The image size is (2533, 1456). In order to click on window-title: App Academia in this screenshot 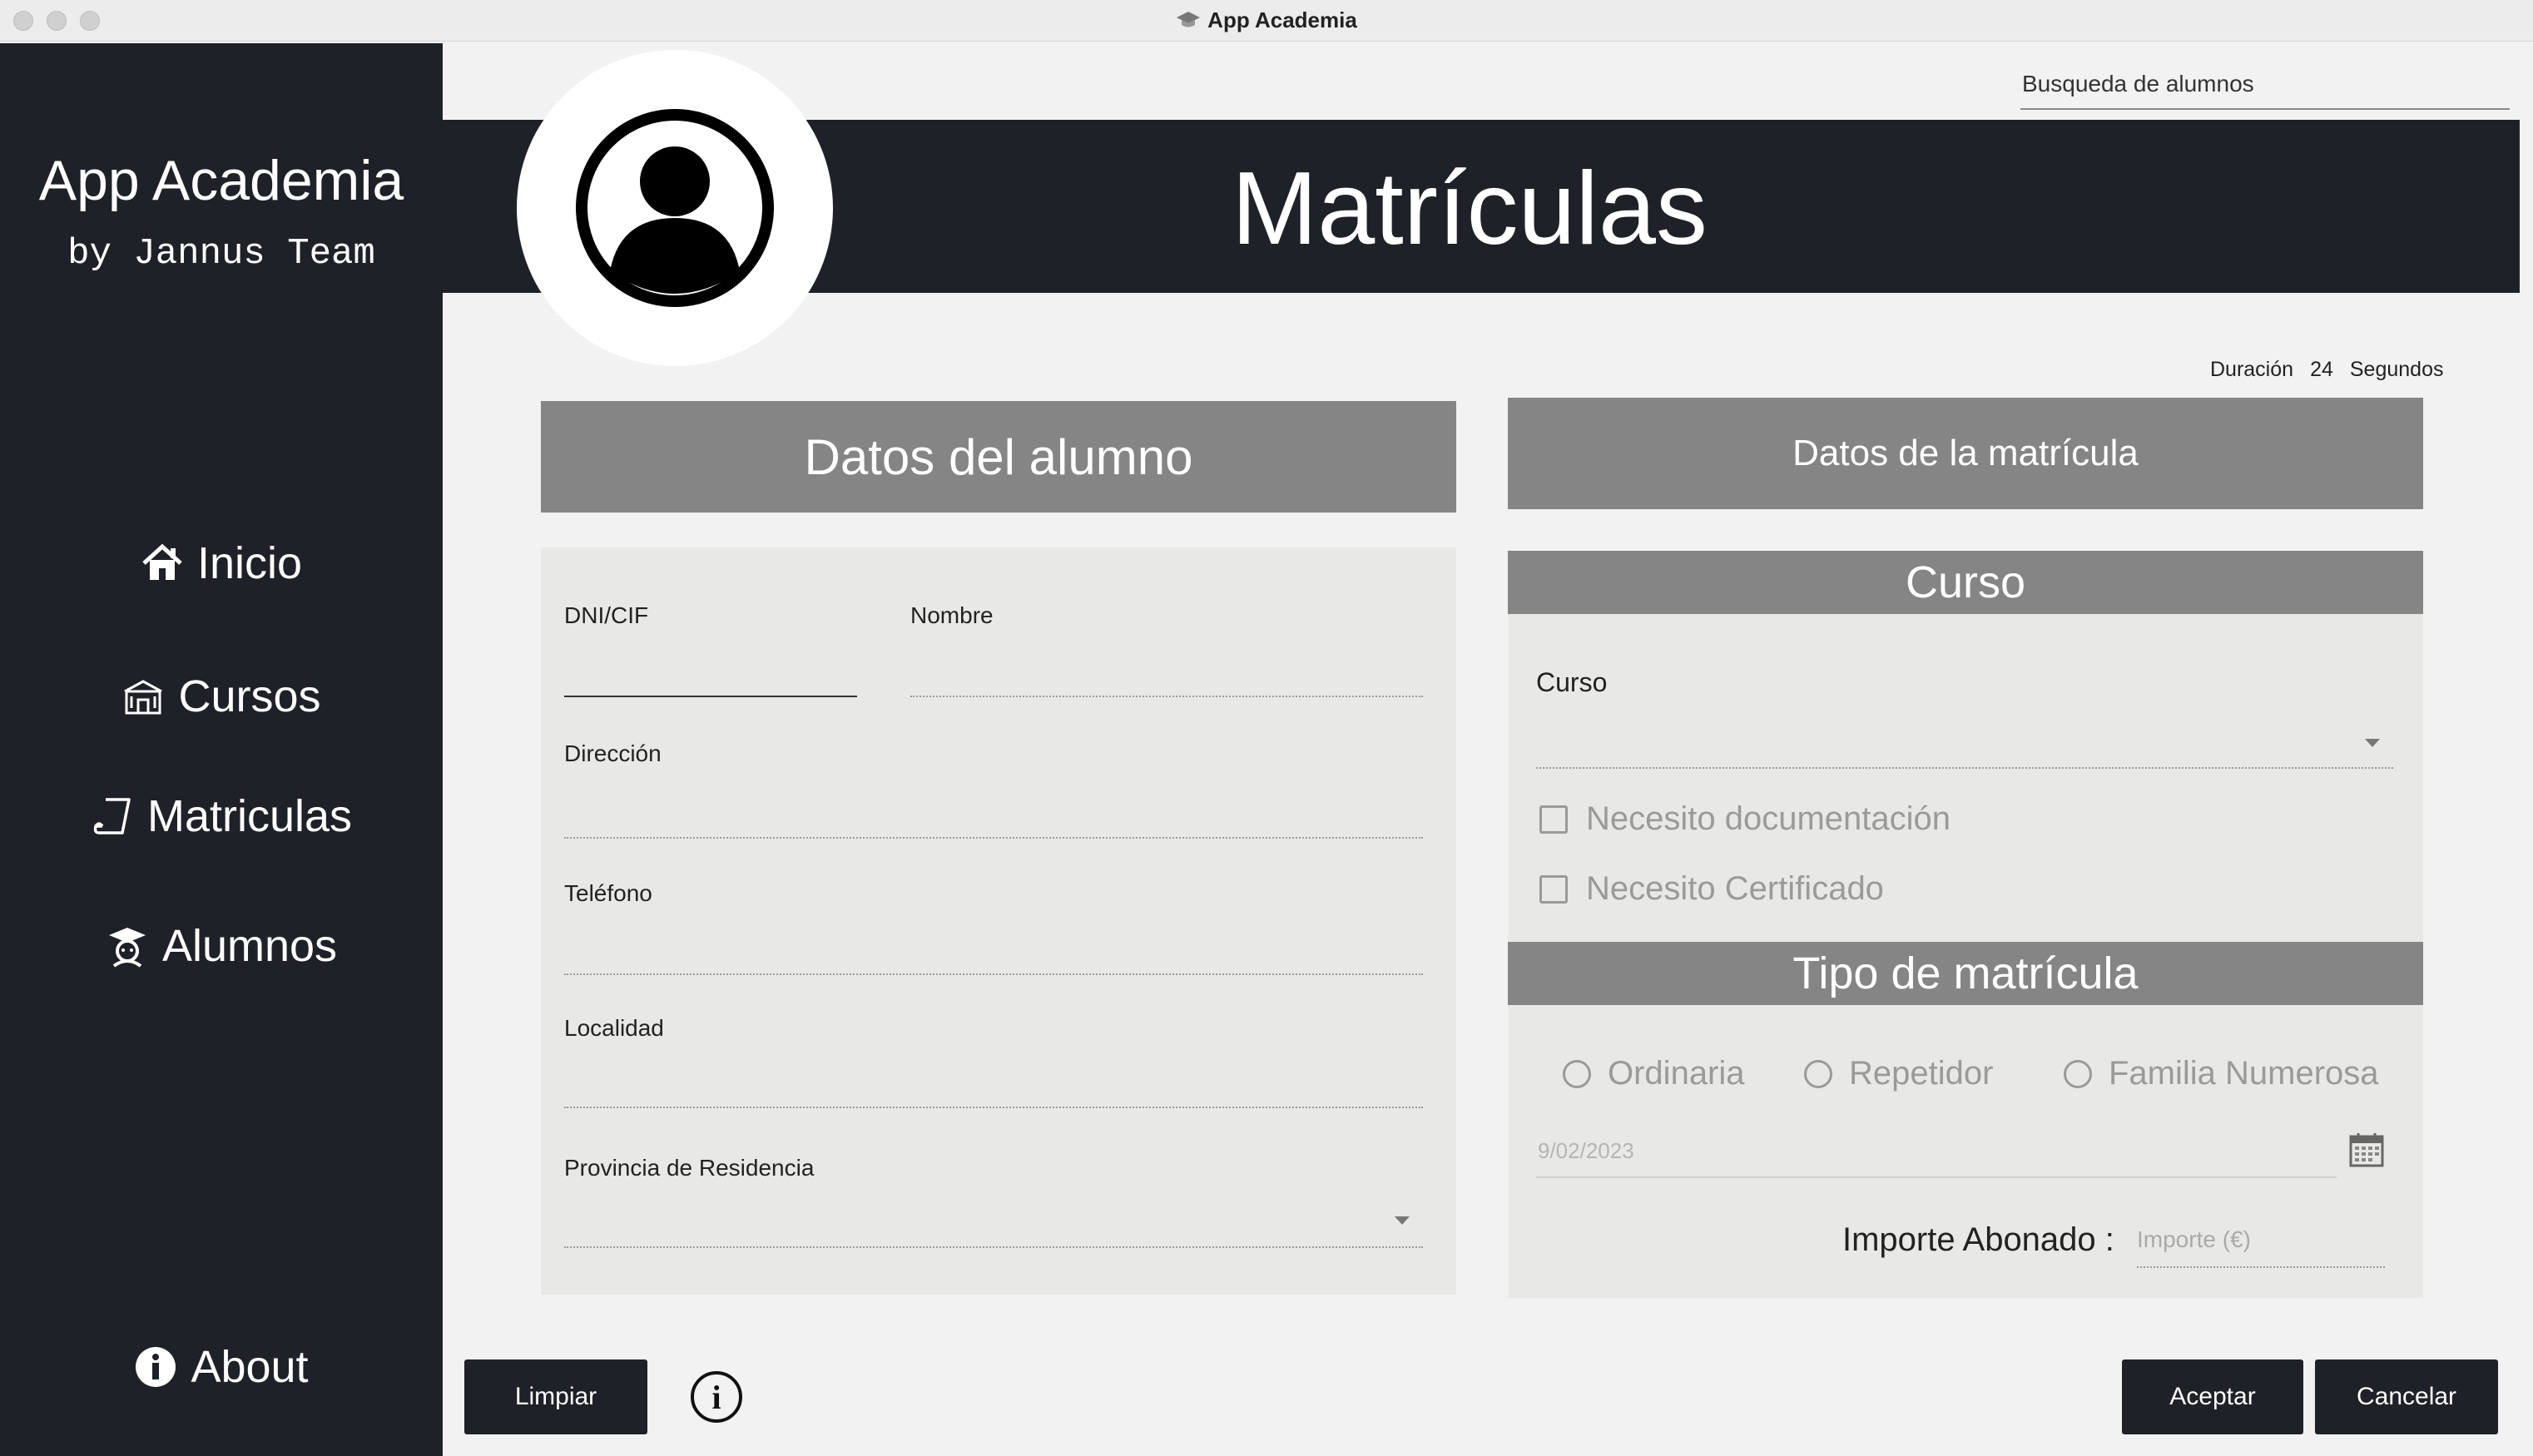, I will do `click(1266, 20)`.